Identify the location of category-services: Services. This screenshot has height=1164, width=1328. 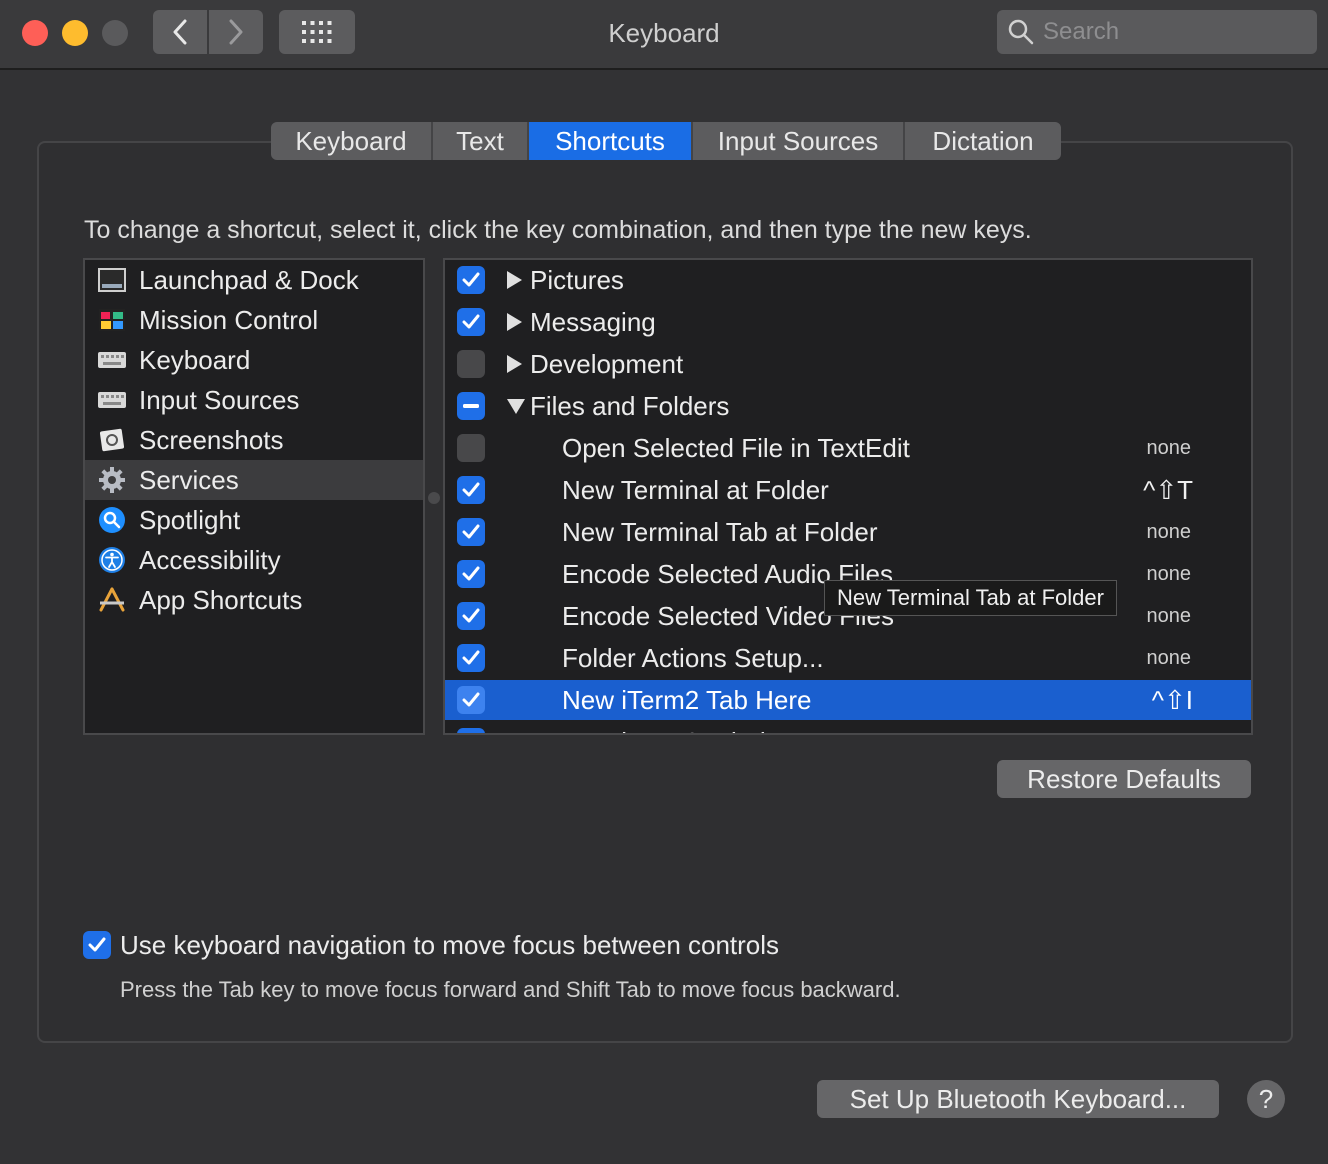
(254, 480).